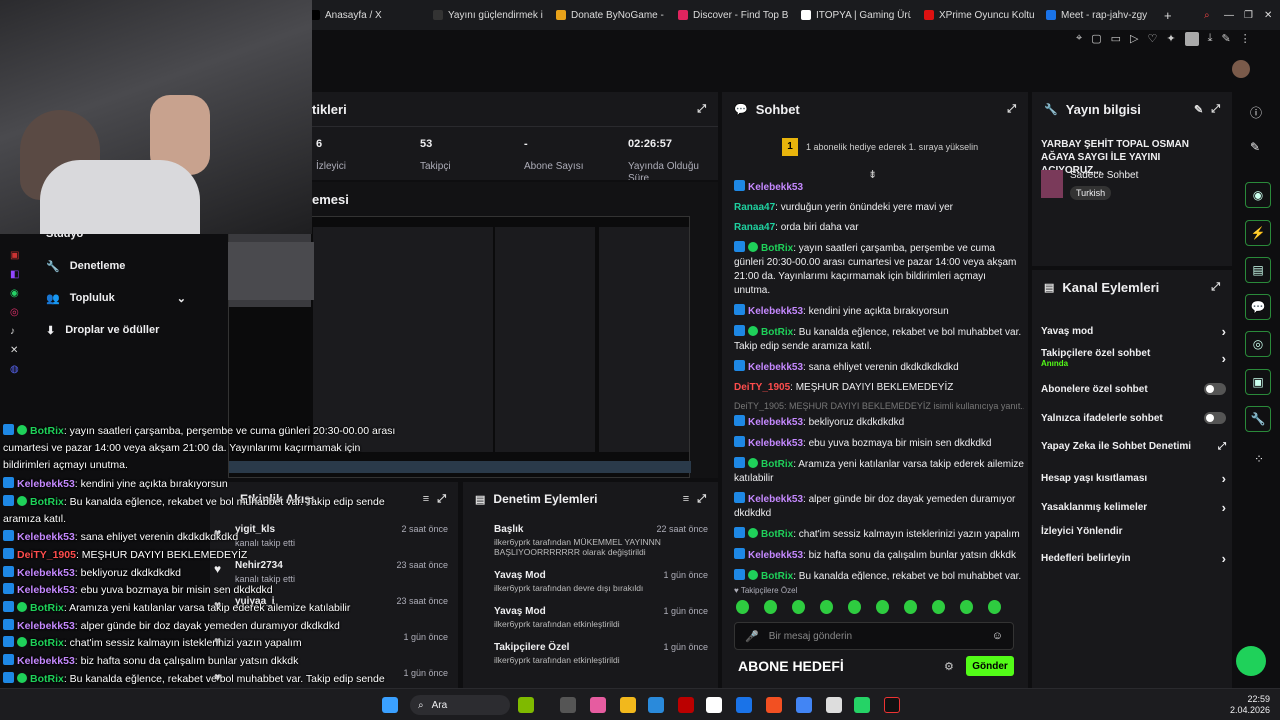 The image size is (1280, 720). Describe the element at coordinates (879, 187) in the screenshot. I see `chat-message: Kelebekk53` at that location.